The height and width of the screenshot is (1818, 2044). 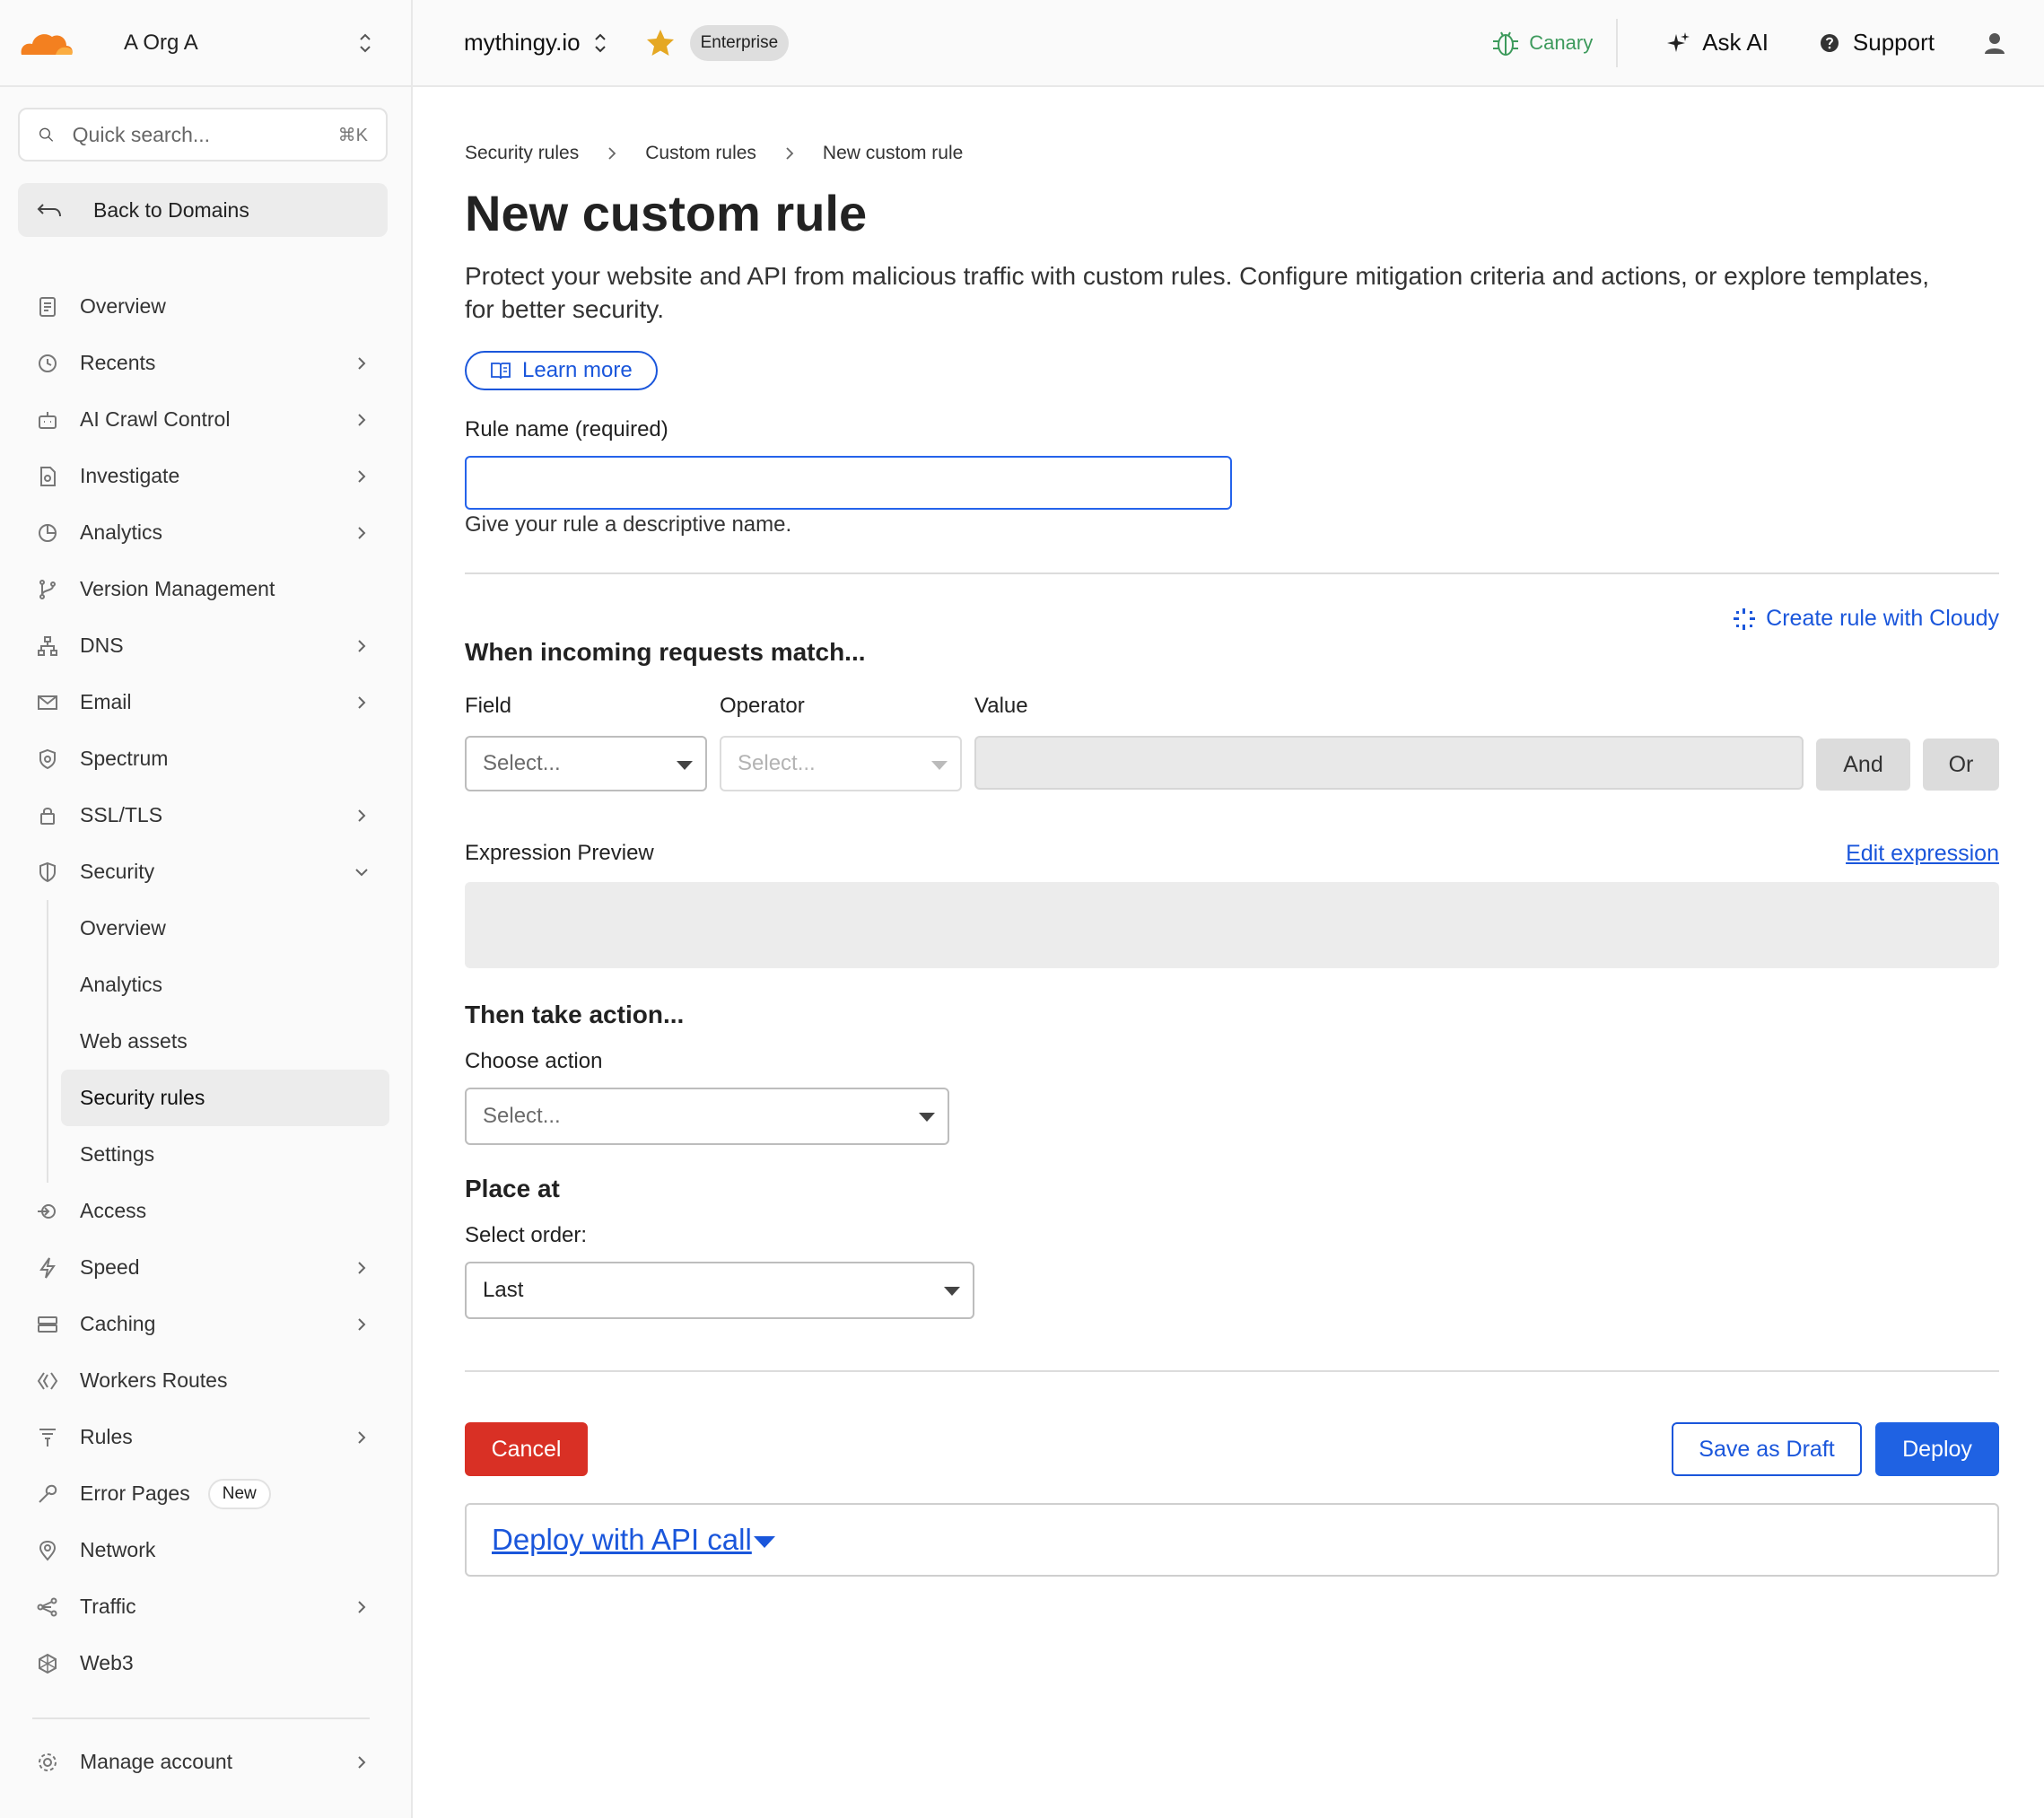 I want to click on value-input, so click(x=1389, y=763).